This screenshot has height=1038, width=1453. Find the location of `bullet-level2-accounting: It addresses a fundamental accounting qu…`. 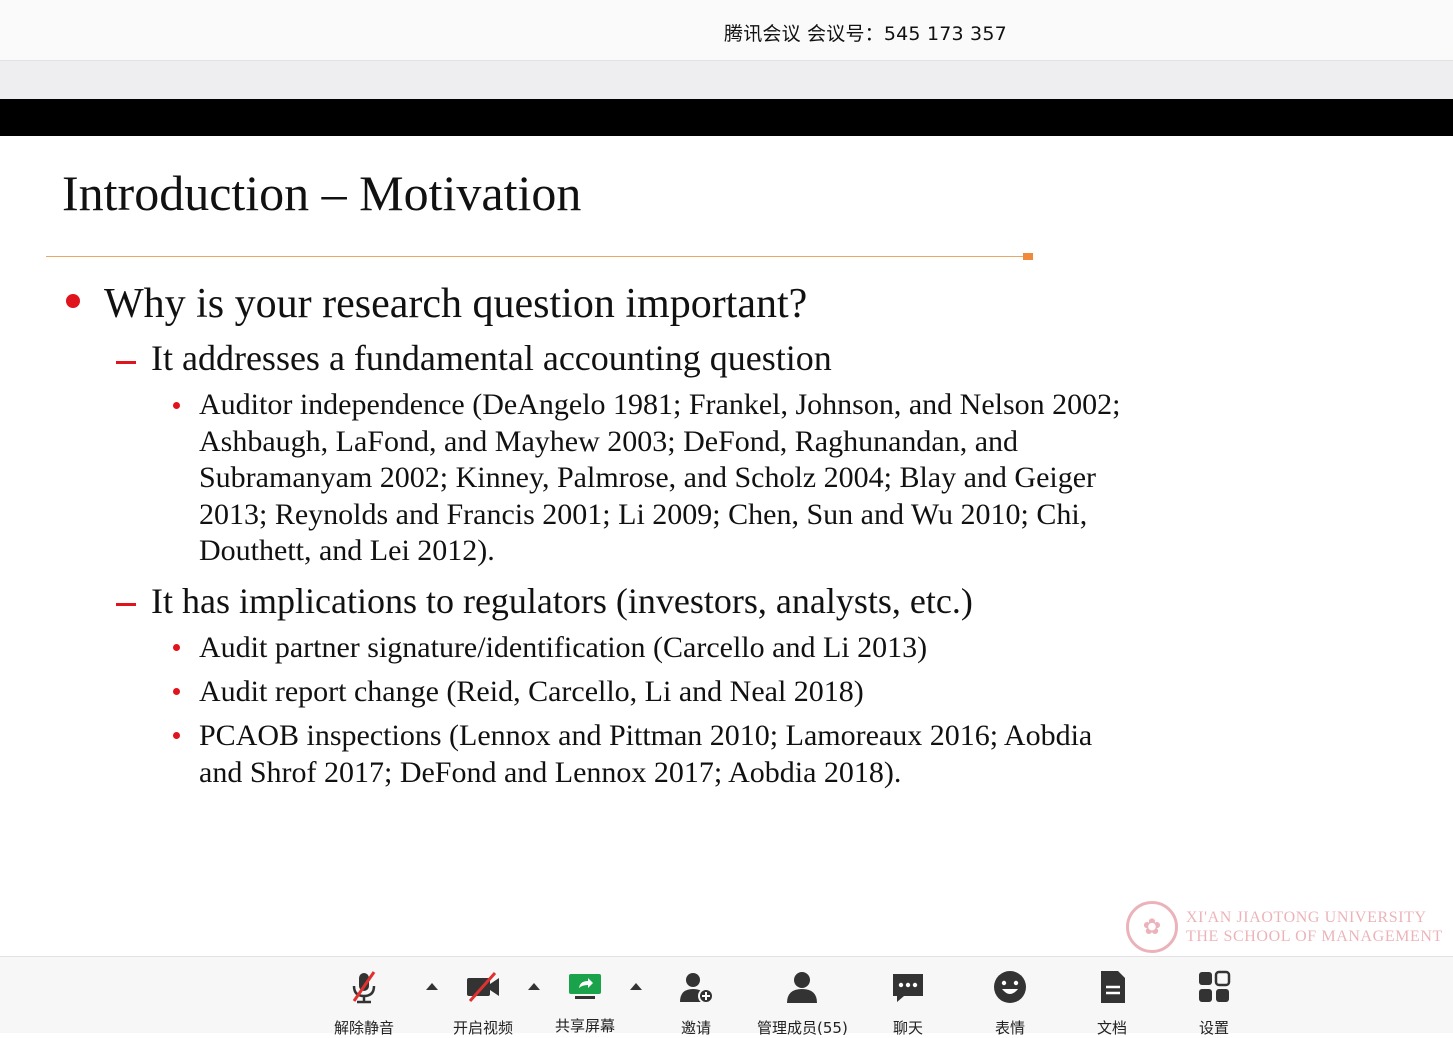

bullet-level2-accounting: It addresses a fundamental accounting qu… is located at coordinates (491, 358).